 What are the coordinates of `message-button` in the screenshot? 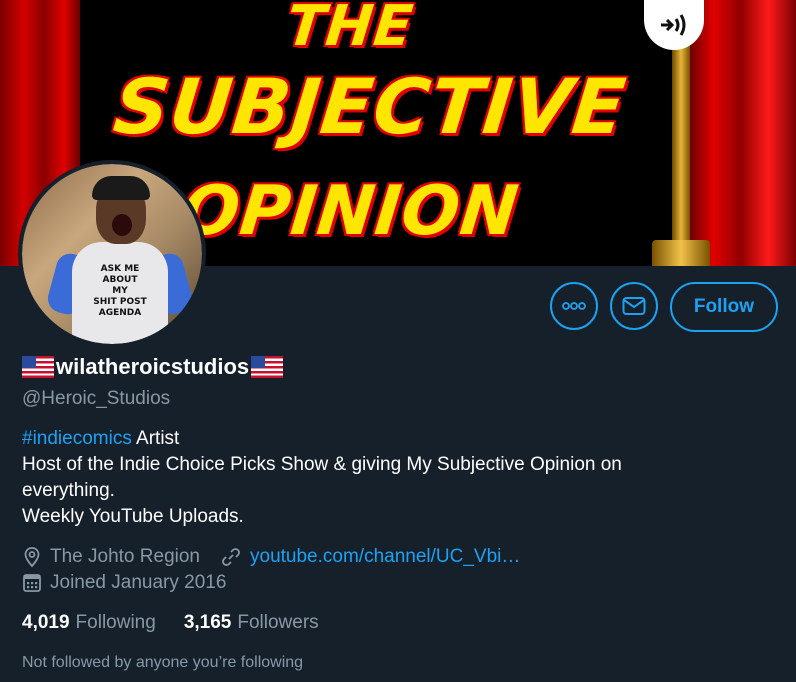 It's located at (633, 306).